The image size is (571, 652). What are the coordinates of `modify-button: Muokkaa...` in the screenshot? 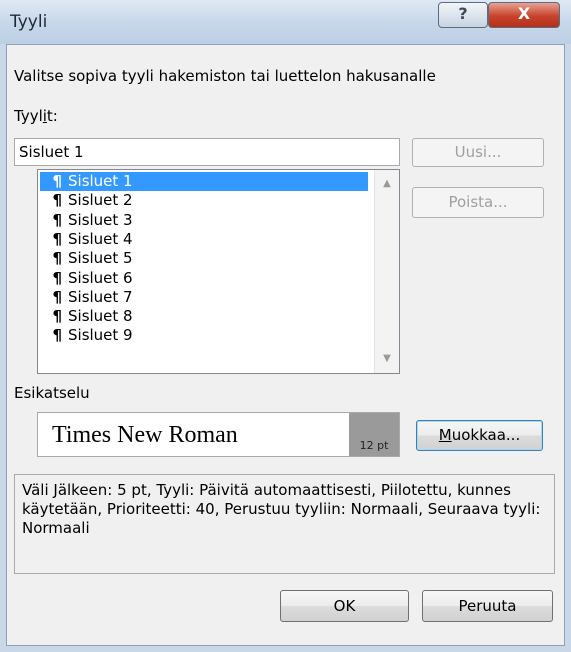 It's located at (479, 435).